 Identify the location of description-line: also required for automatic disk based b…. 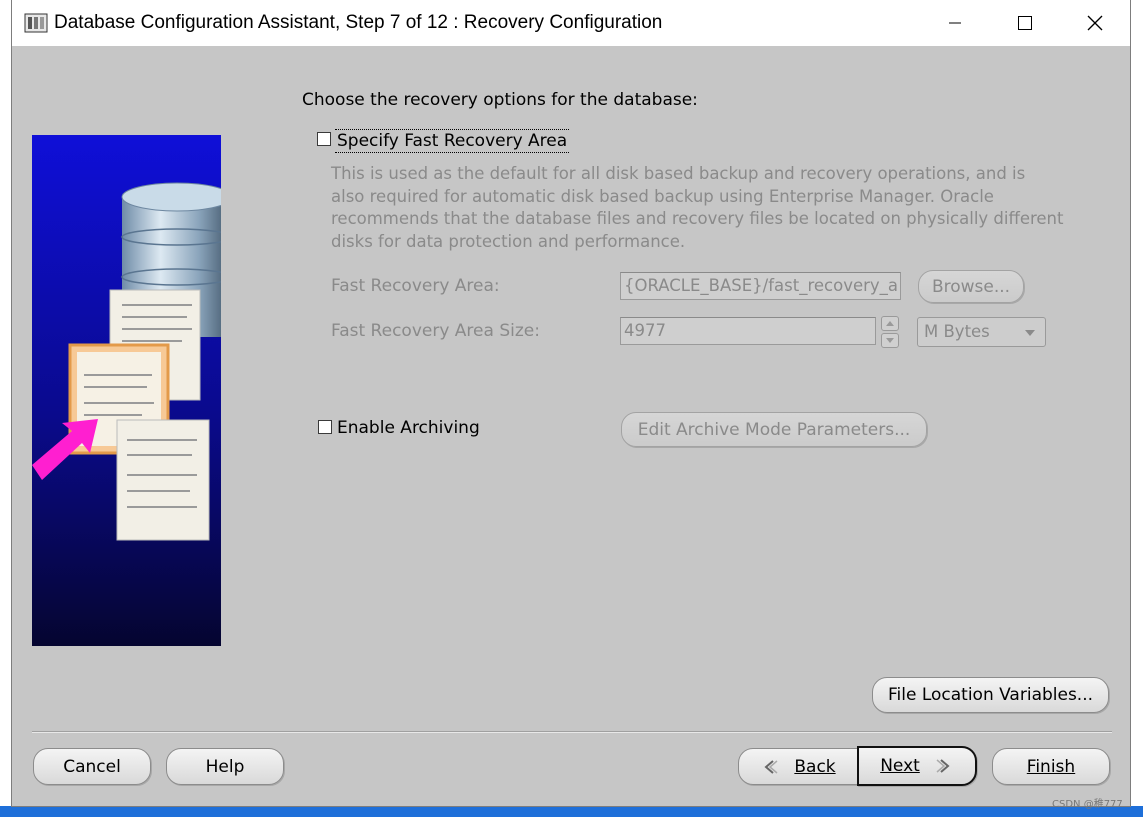
(662, 196).